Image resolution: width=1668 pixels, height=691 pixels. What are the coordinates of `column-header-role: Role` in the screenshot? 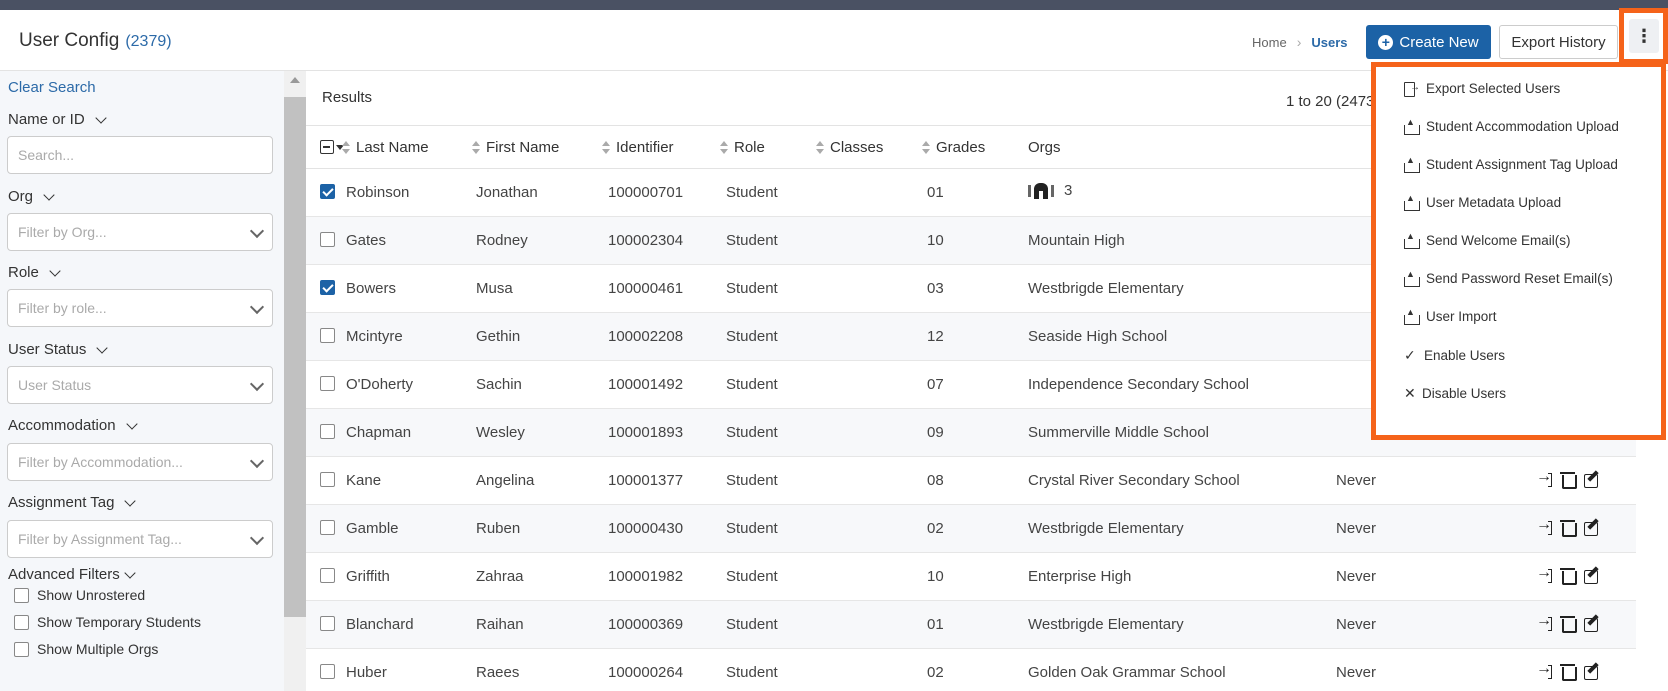 It's located at (742, 147).